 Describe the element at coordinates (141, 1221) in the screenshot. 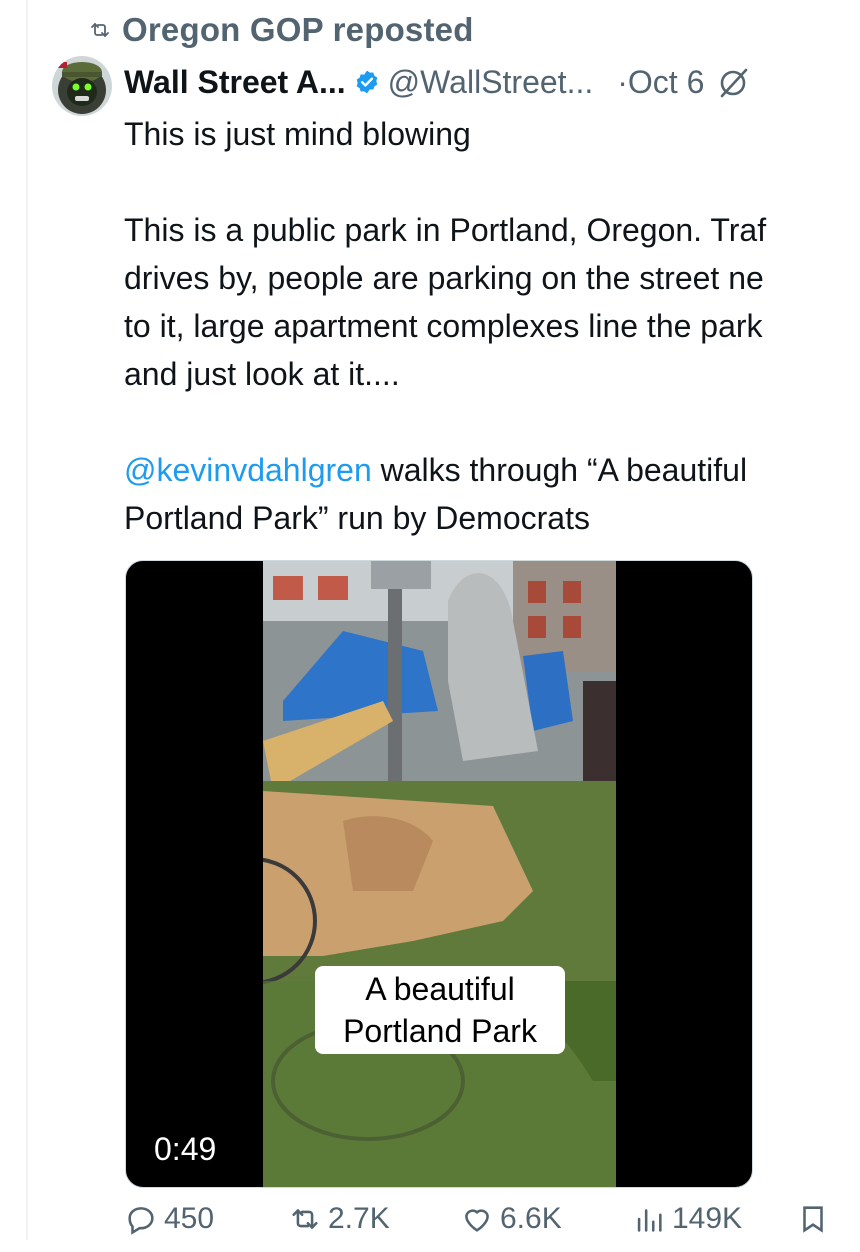

I see `reply-icon` at that location.